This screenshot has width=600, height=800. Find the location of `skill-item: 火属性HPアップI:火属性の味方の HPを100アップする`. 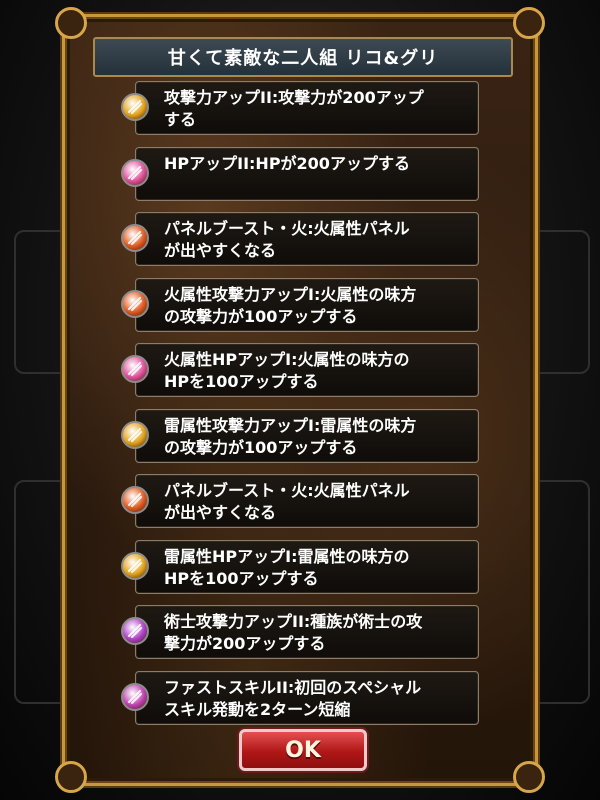

skill-item: 火属性HPアップI:火属性の味方の HPを100アップする is located at coordinates (300, 370).